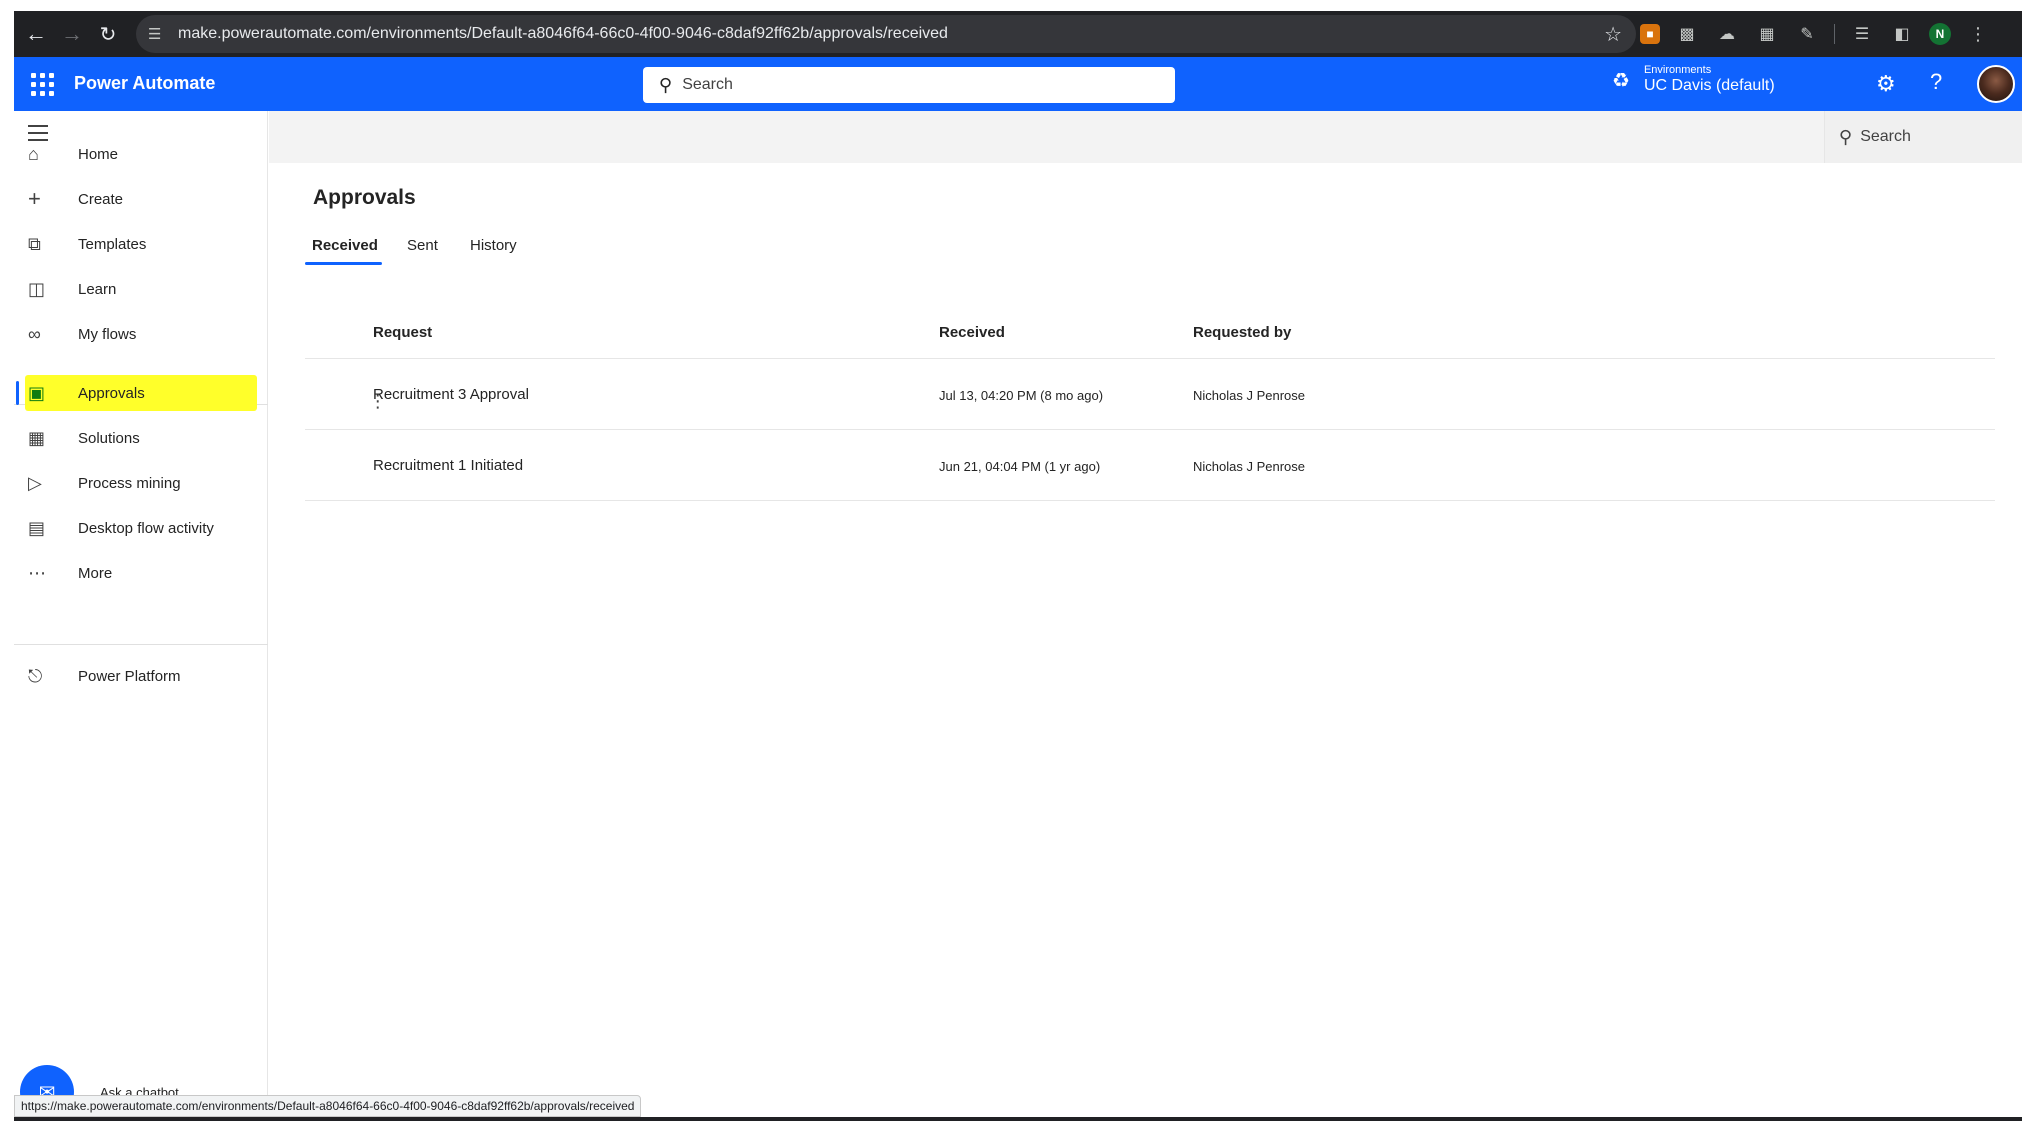 The image size is (2034, 1138). I want to click on sidebar-item-create: + Create, so click(141, 199).